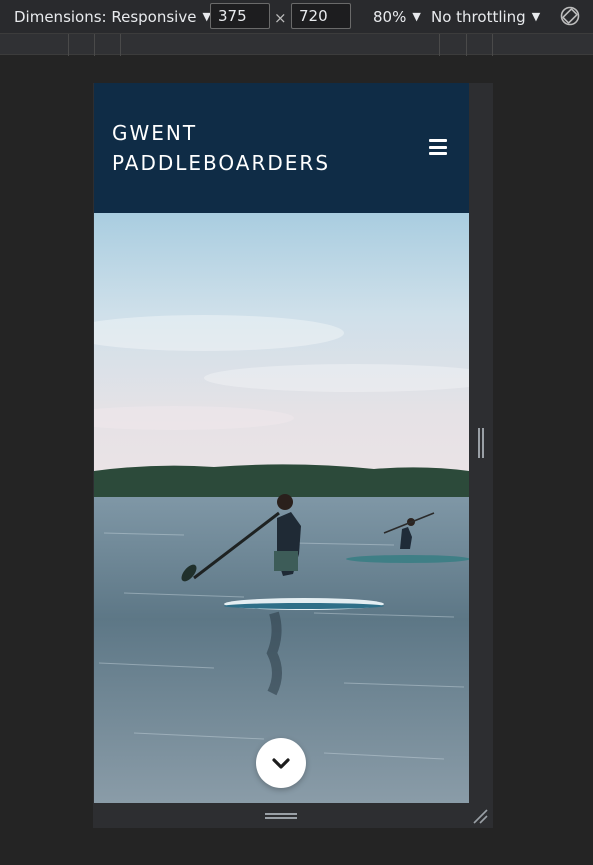 The height and width of the screenshot is (865, 593). I want to click on dimensions-label: Dimensions: Responsive, so click(105, 16).